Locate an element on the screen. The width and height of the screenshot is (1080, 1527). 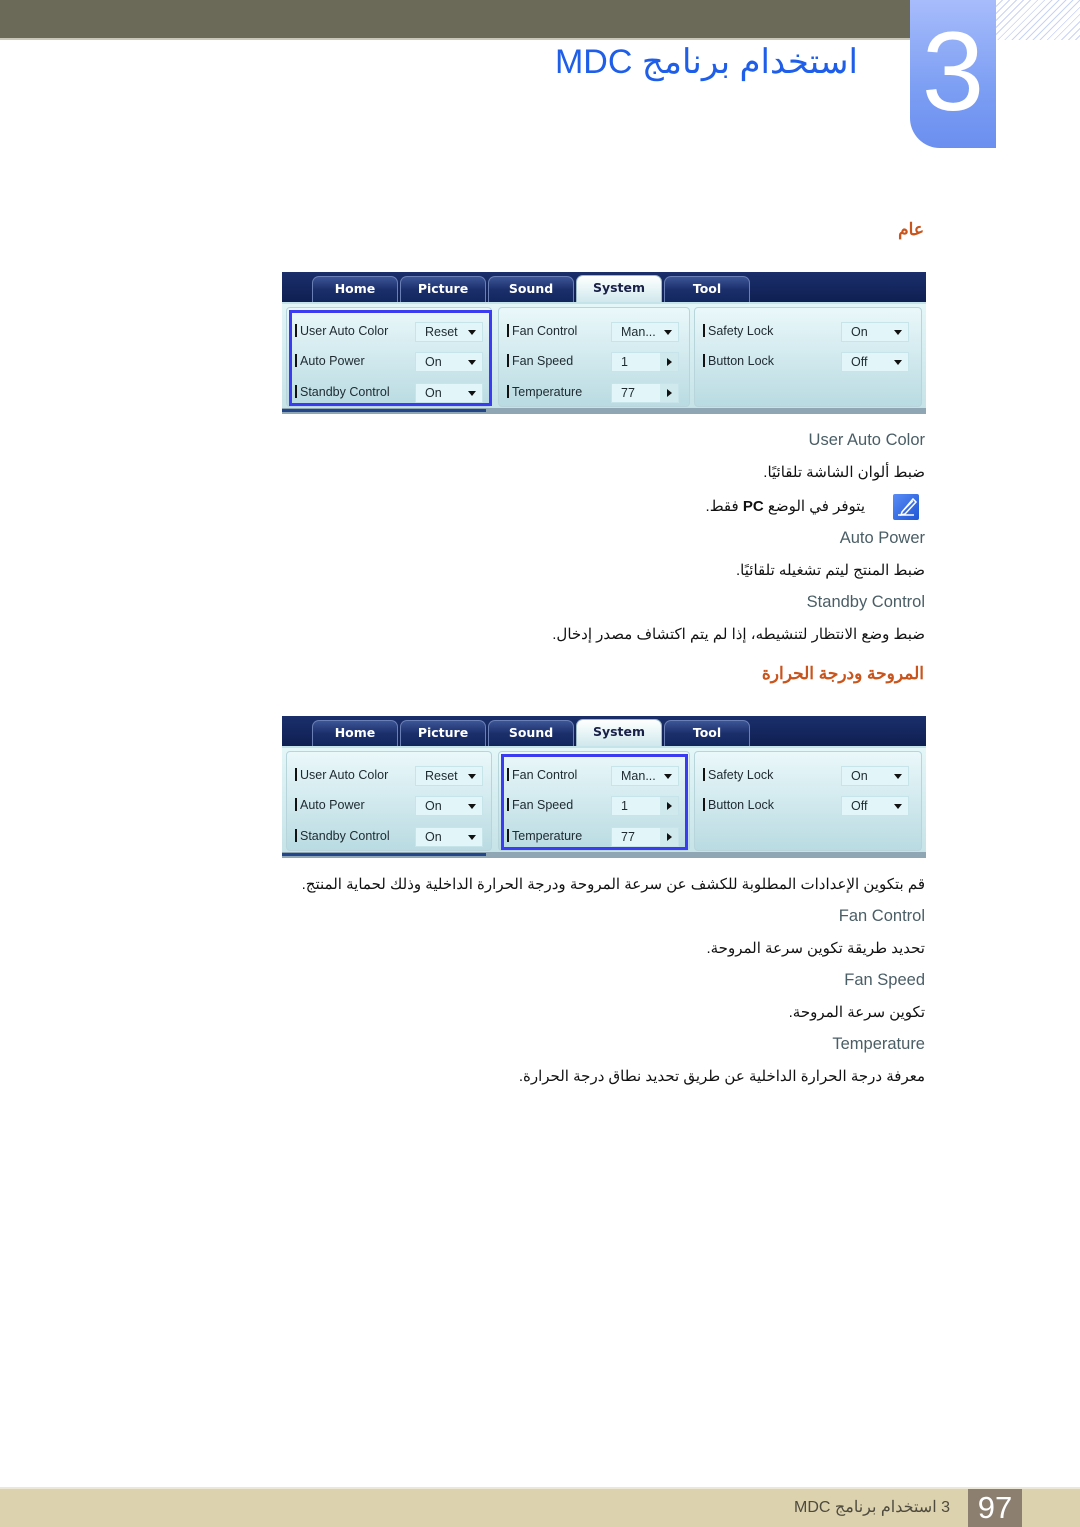
setting-row: Fan Speed 1 is located at coordinates (594, 363).